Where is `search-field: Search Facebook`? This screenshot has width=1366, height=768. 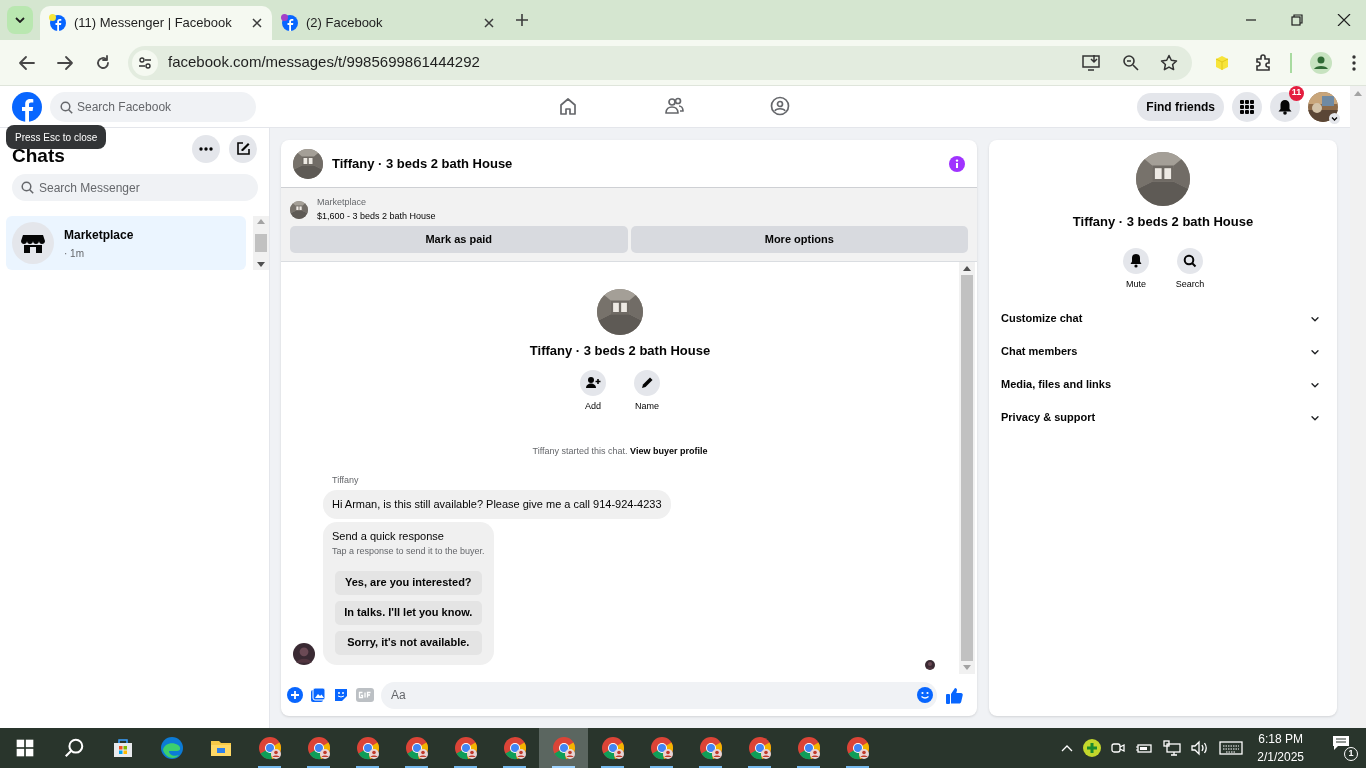
search-field: Search Facebook is located at coordinates (153, 106).